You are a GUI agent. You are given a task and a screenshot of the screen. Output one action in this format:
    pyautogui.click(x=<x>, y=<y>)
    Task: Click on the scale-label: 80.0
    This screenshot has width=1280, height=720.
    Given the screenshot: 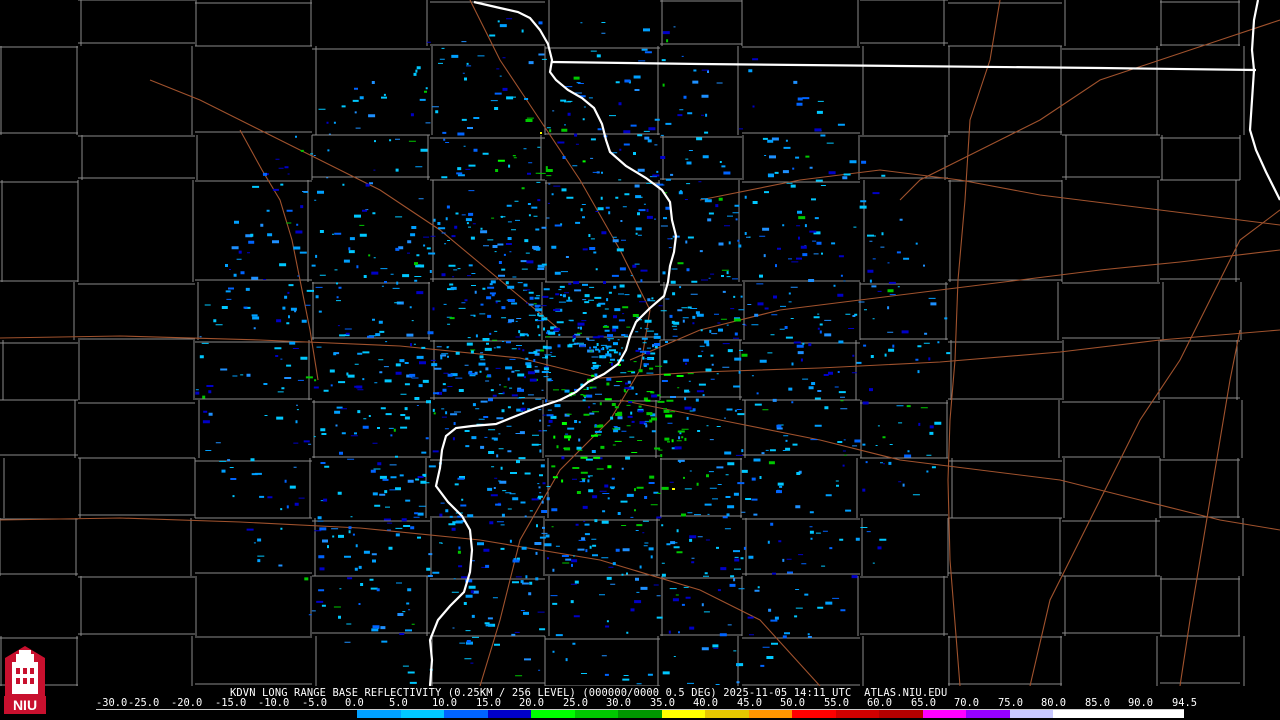 What is the action you would take?
    pyautogui.click(x=1054, y=703)
    